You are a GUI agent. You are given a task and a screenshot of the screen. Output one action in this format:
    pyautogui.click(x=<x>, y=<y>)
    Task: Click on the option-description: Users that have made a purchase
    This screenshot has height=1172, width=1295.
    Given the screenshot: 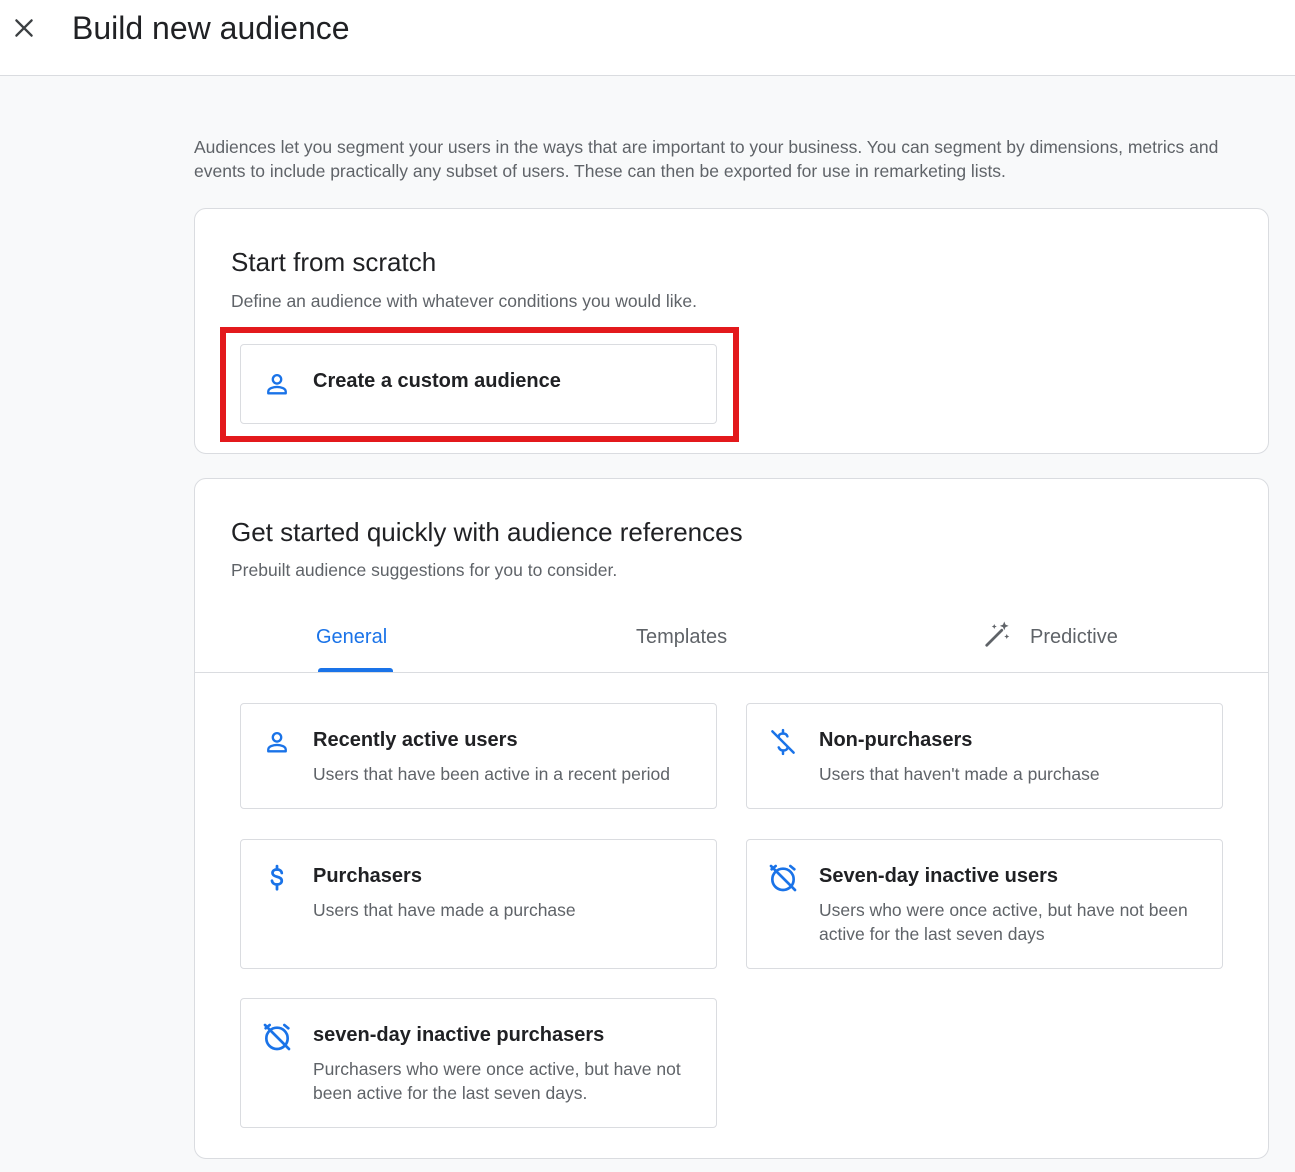 What is the action you would take?
    pyautogui.click(x=444, y=910)
    